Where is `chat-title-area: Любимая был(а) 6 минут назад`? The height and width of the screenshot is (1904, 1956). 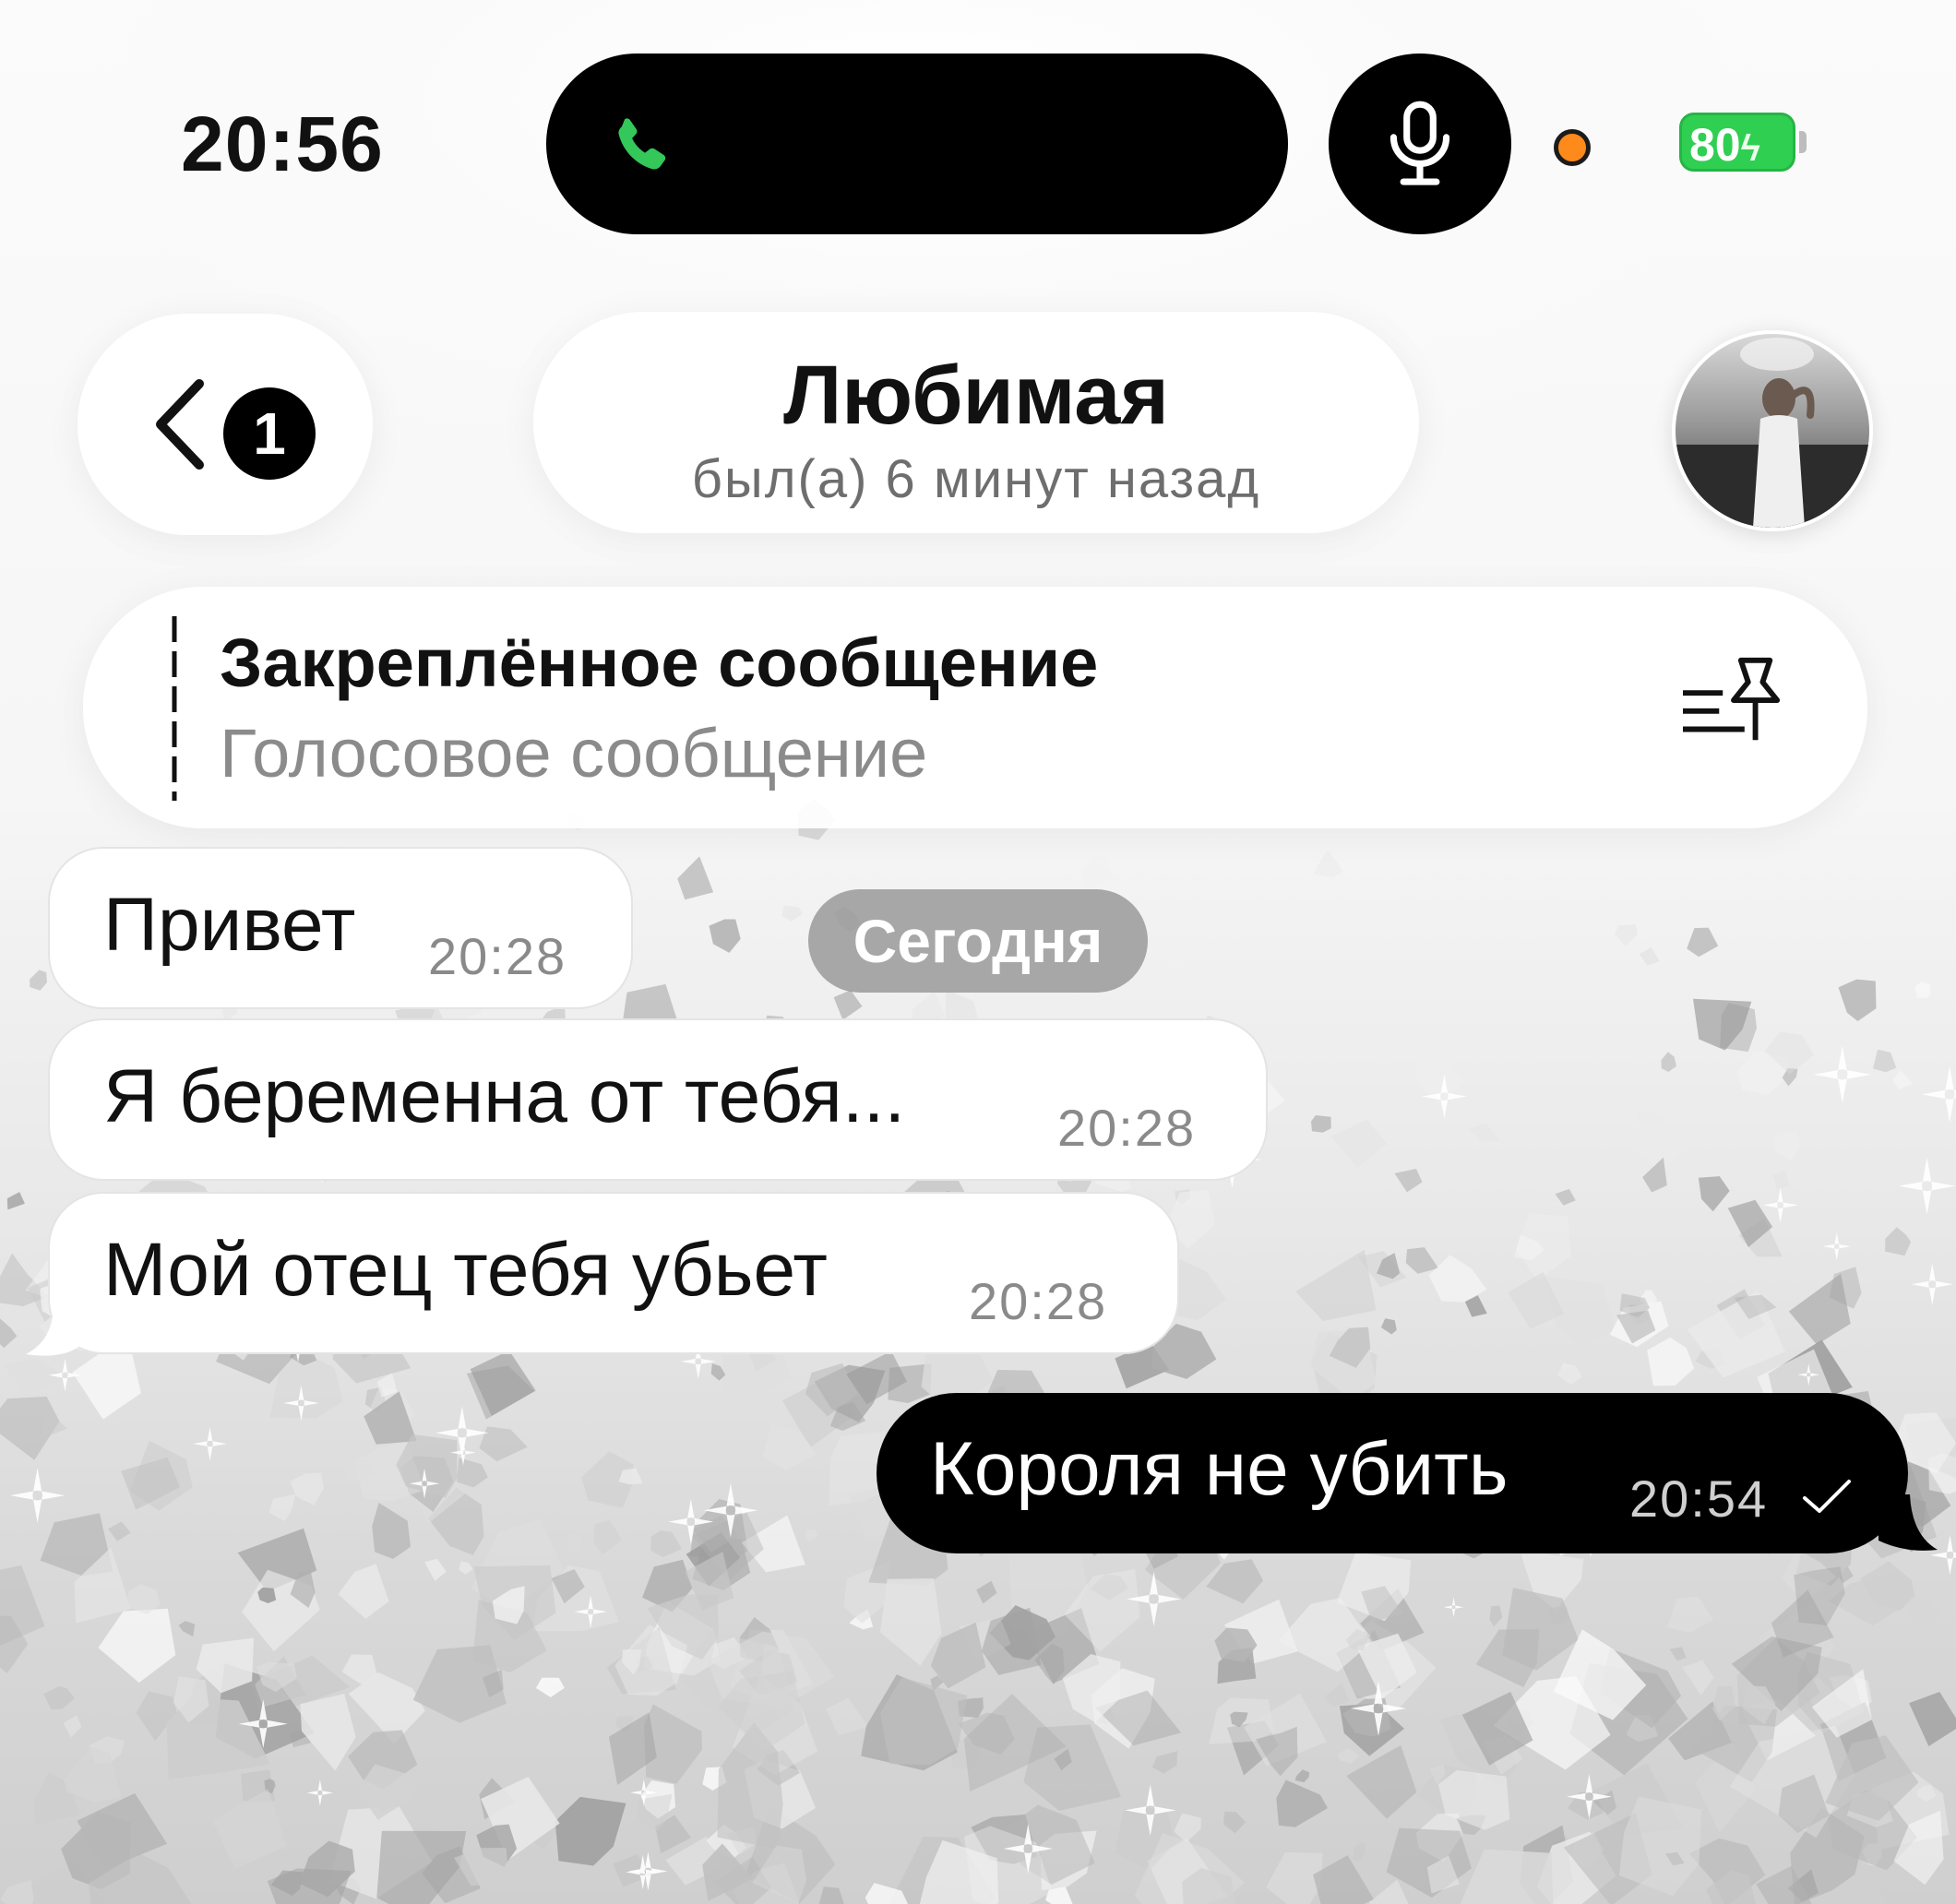
chat-title-area: Любимая был(а) 6 минут назад is located at coordinates (976, 422).